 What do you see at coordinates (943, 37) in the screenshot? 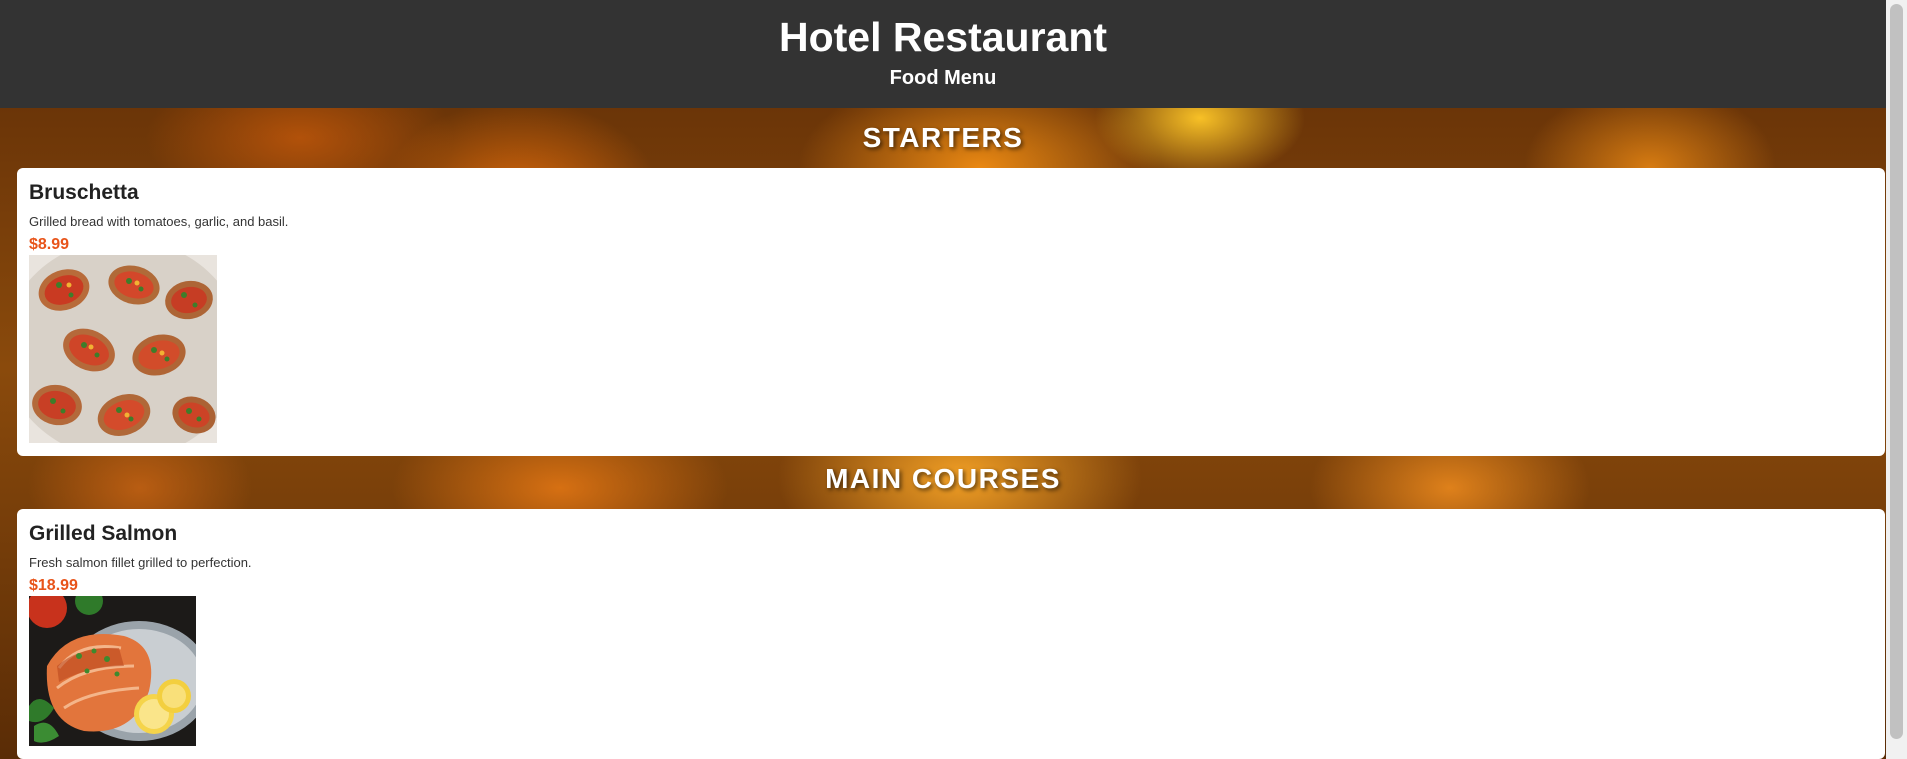
I see `page-title: Hotel Restaurant` at bounding box center [943, 37].